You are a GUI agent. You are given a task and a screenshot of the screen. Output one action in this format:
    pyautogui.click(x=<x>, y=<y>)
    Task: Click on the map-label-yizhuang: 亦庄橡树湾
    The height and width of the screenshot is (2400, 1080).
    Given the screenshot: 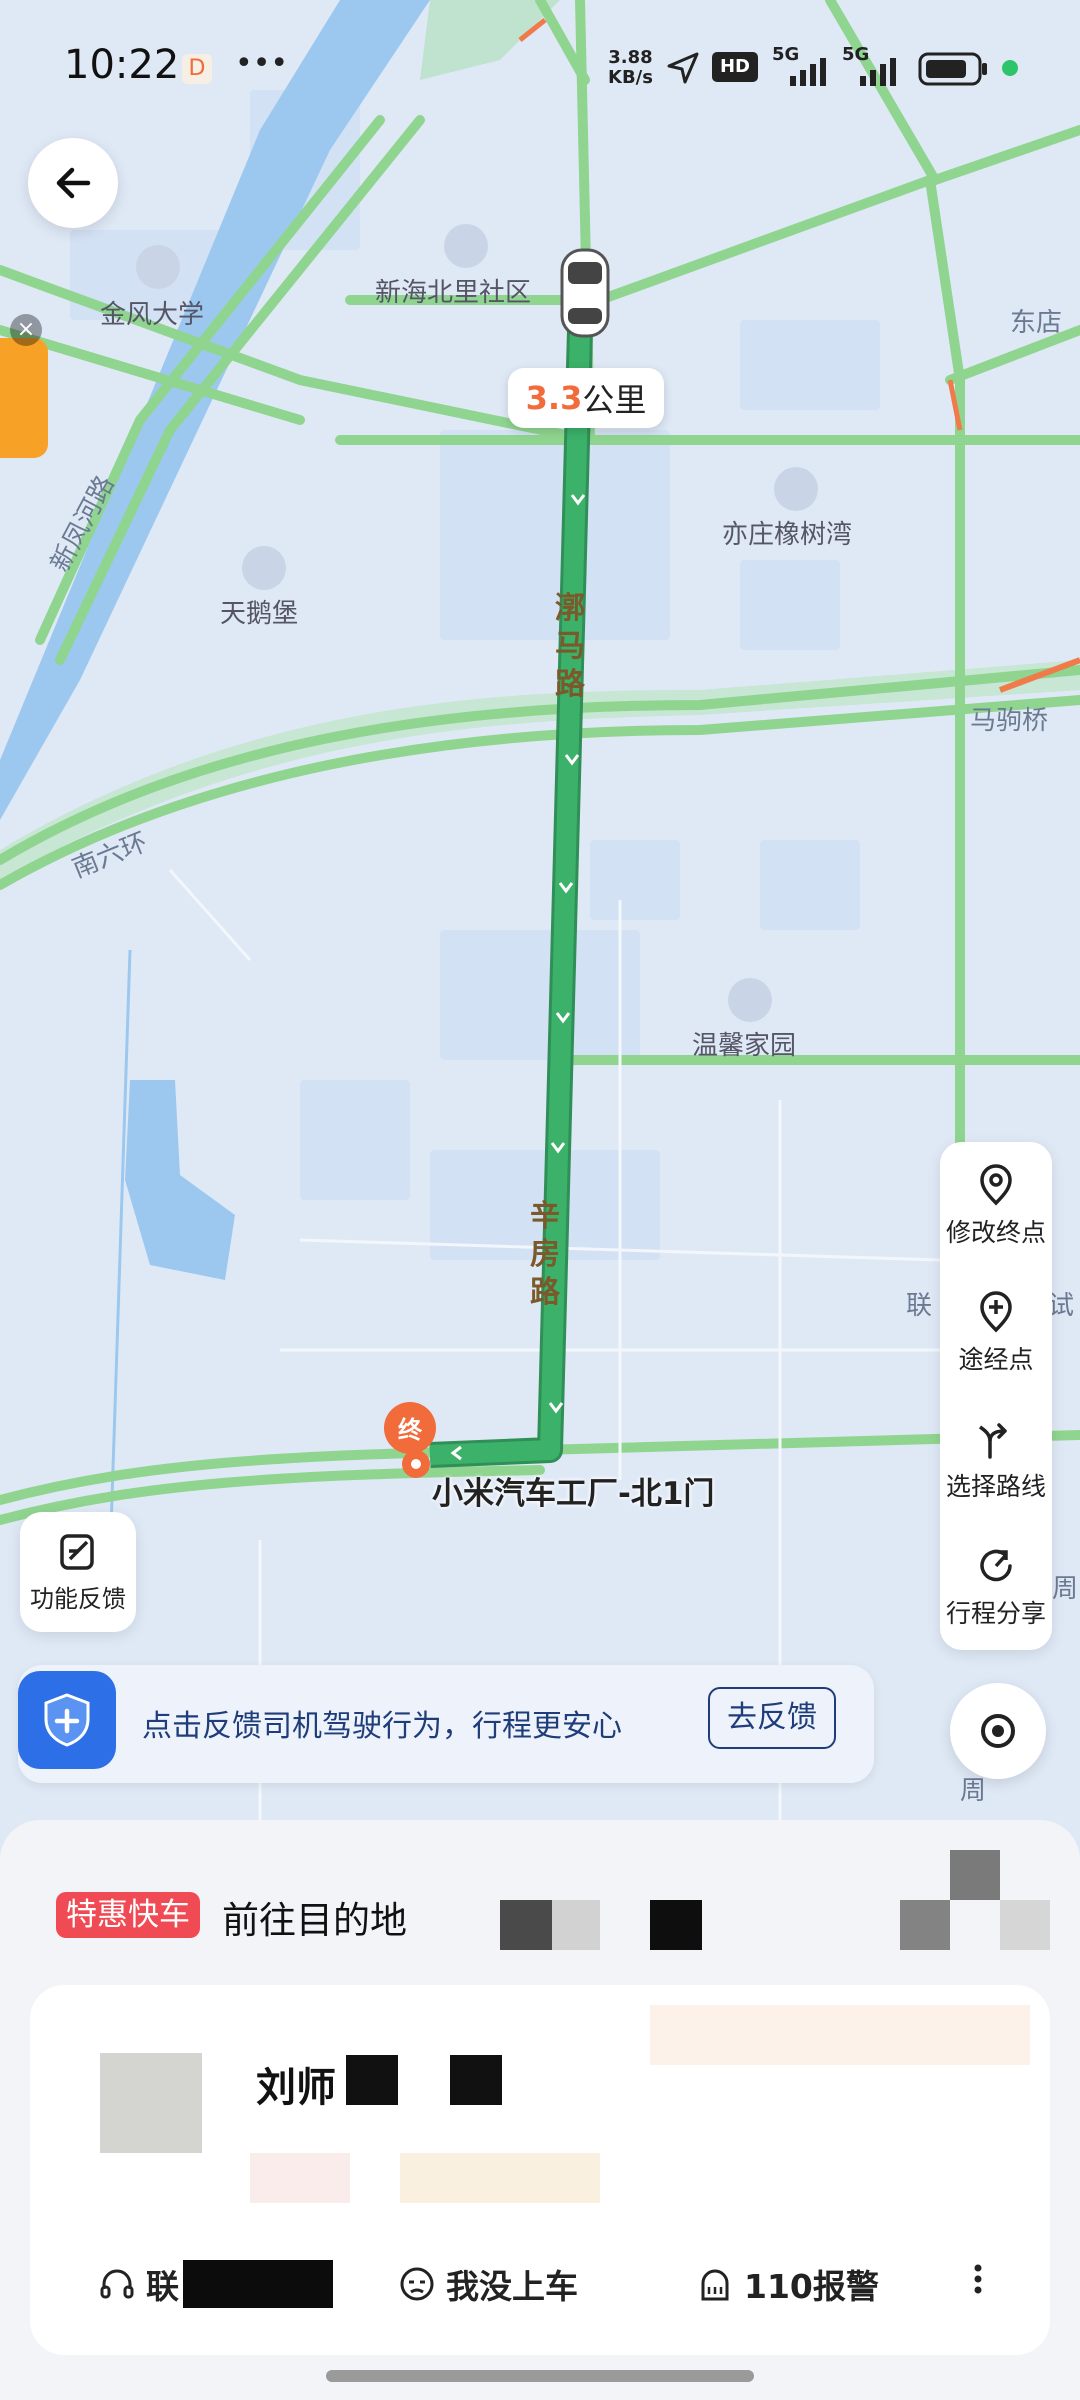 What is the action you would take?
    pyautogui.click(x=787, y=535)
    